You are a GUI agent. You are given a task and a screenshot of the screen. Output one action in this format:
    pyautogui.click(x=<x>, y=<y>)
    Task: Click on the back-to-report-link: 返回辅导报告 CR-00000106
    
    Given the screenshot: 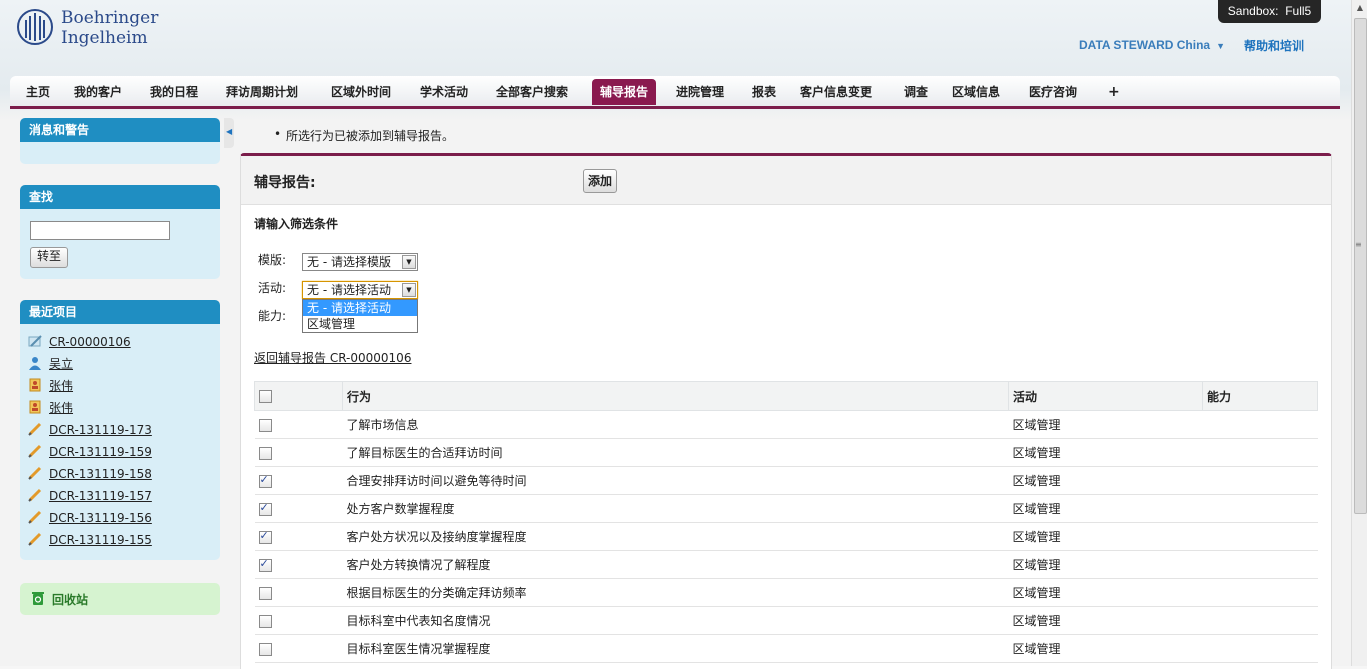 What is the action you would take?
    pyautogui.click(x=332, y=357)
    